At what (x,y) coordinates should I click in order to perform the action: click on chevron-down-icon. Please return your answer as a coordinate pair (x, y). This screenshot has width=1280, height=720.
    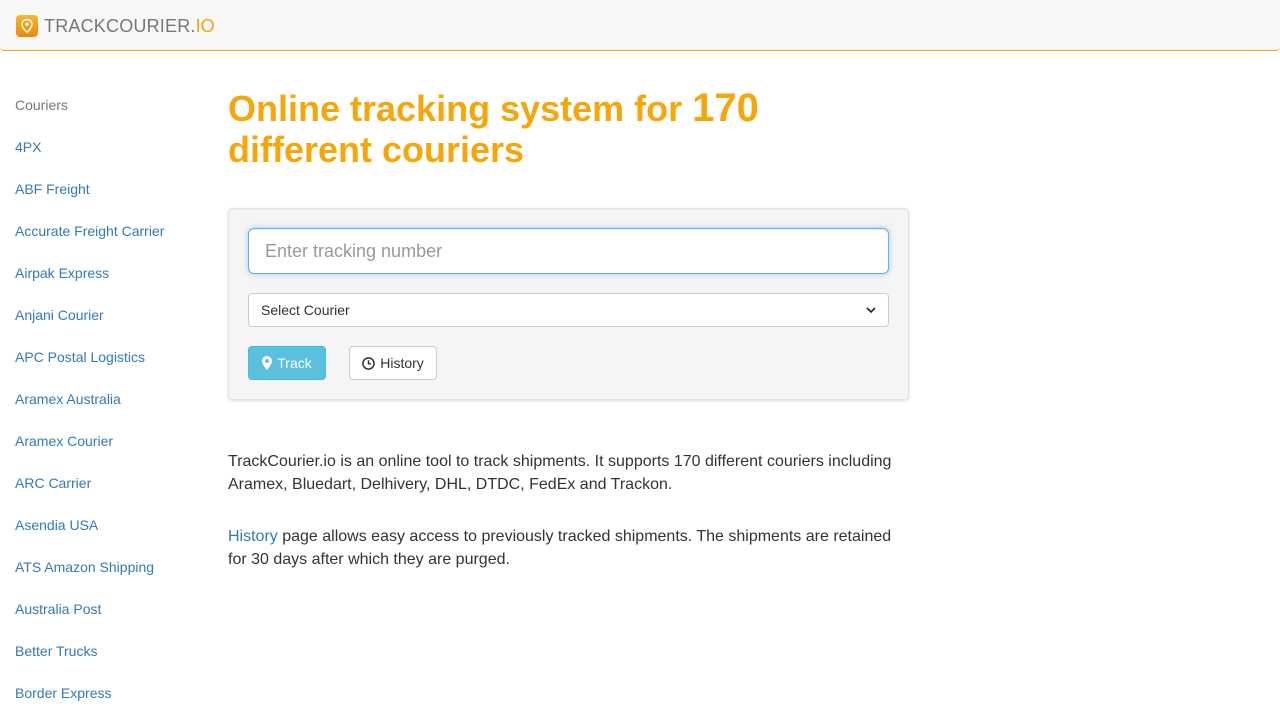
    Looking at the image, I should click on (871, 310).